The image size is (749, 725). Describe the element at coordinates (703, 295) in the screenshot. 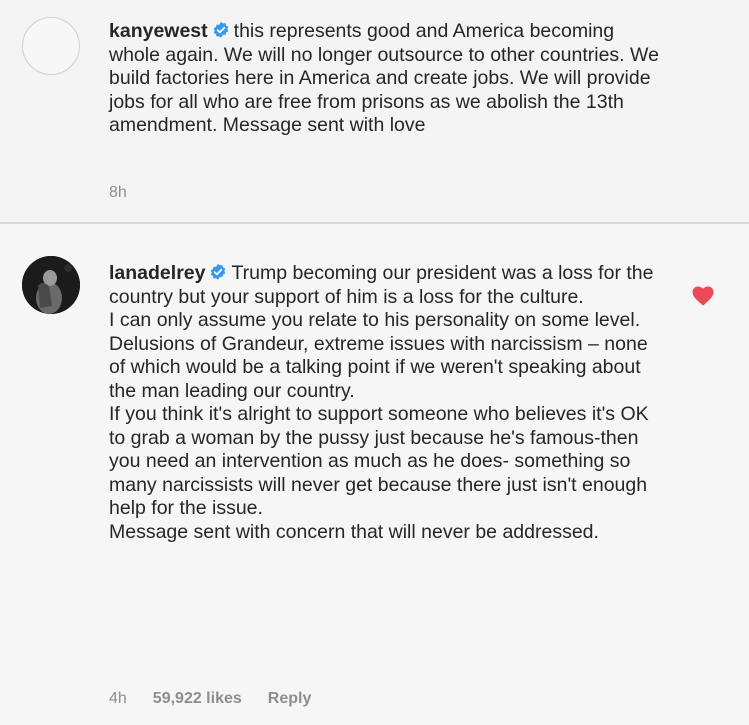

I see `heart-icon` at that location.